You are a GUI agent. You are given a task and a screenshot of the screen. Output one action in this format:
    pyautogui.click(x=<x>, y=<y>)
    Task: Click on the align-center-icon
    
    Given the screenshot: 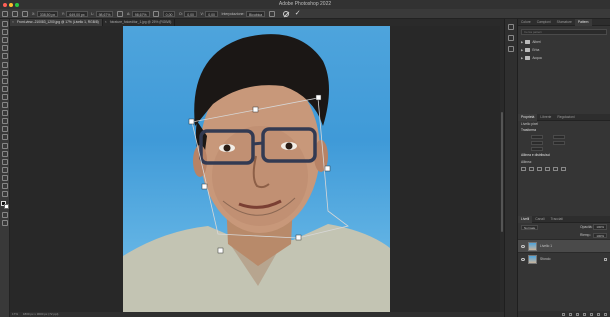 What is the action you would take?
    pyautogui.click(x=531, y=169)
    